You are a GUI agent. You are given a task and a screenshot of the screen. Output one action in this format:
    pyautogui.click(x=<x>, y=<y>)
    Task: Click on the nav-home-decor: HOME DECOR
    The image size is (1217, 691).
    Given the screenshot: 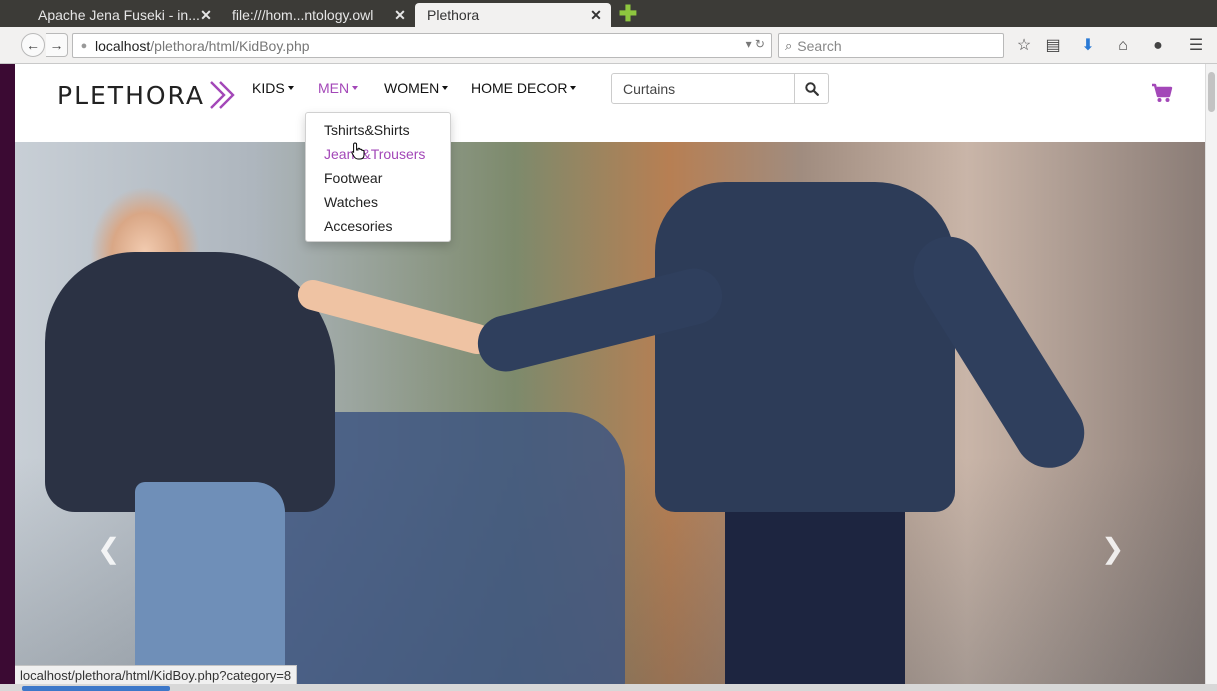 What is the action you would take?
    pyautogui.click(x=524, y=88)
    